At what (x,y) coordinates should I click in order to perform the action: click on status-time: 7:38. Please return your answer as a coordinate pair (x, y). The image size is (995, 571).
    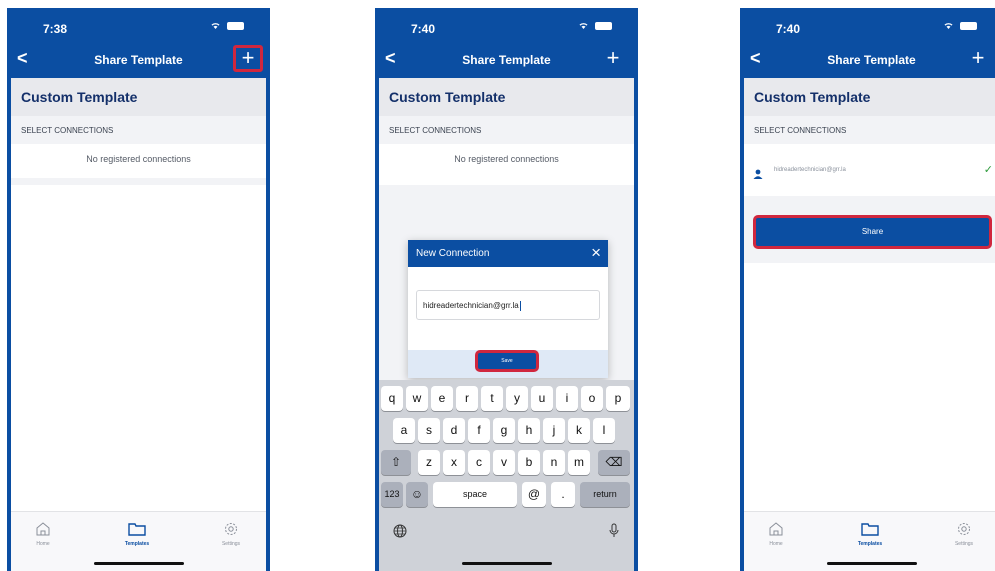
    Looking at the image, I should click on (55, 29).